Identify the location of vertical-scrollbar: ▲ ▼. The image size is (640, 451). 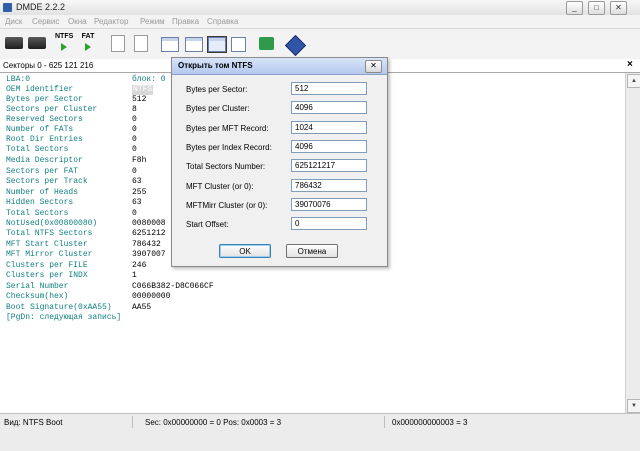
(632, 243).